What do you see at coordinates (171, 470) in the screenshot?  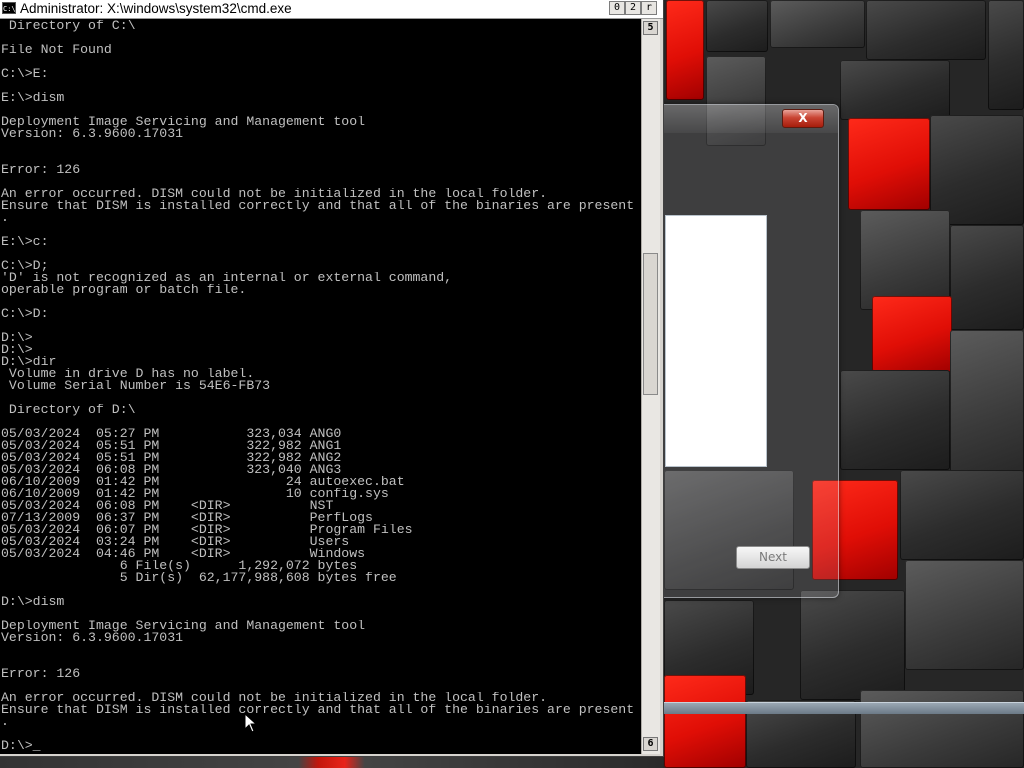 I see `console-line: 05/03/2024 06:08 PM 323,040 ANG3` at bounding box center [171, 470].